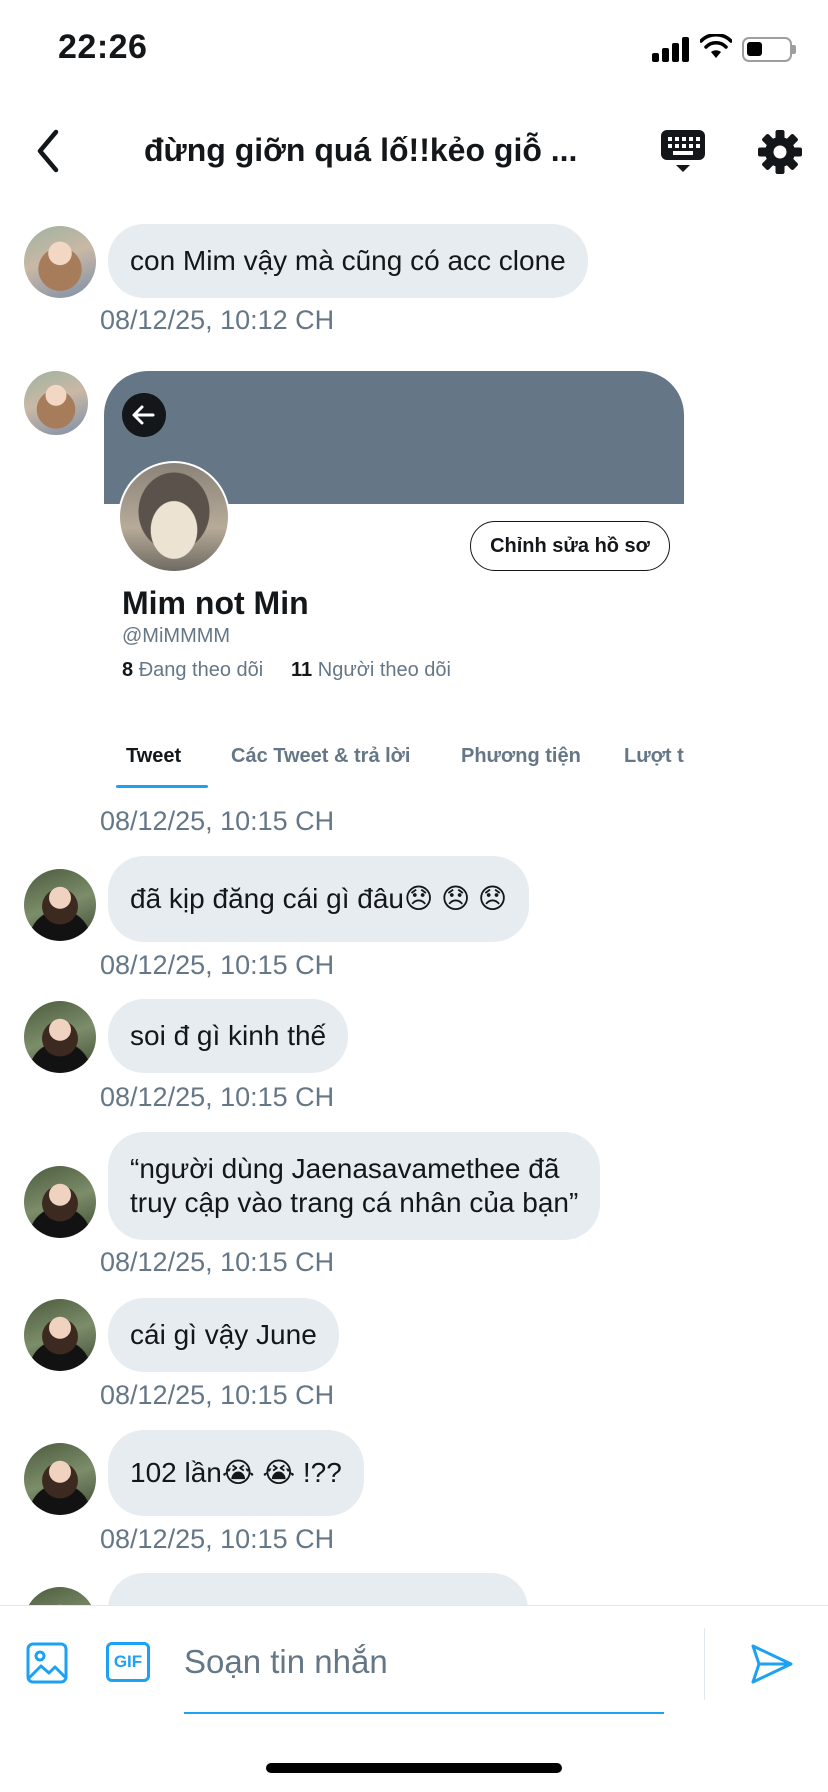 The width and height of the screenshot is (828, 1792). I want to click on active-tab-indicator, so click(162, 786).